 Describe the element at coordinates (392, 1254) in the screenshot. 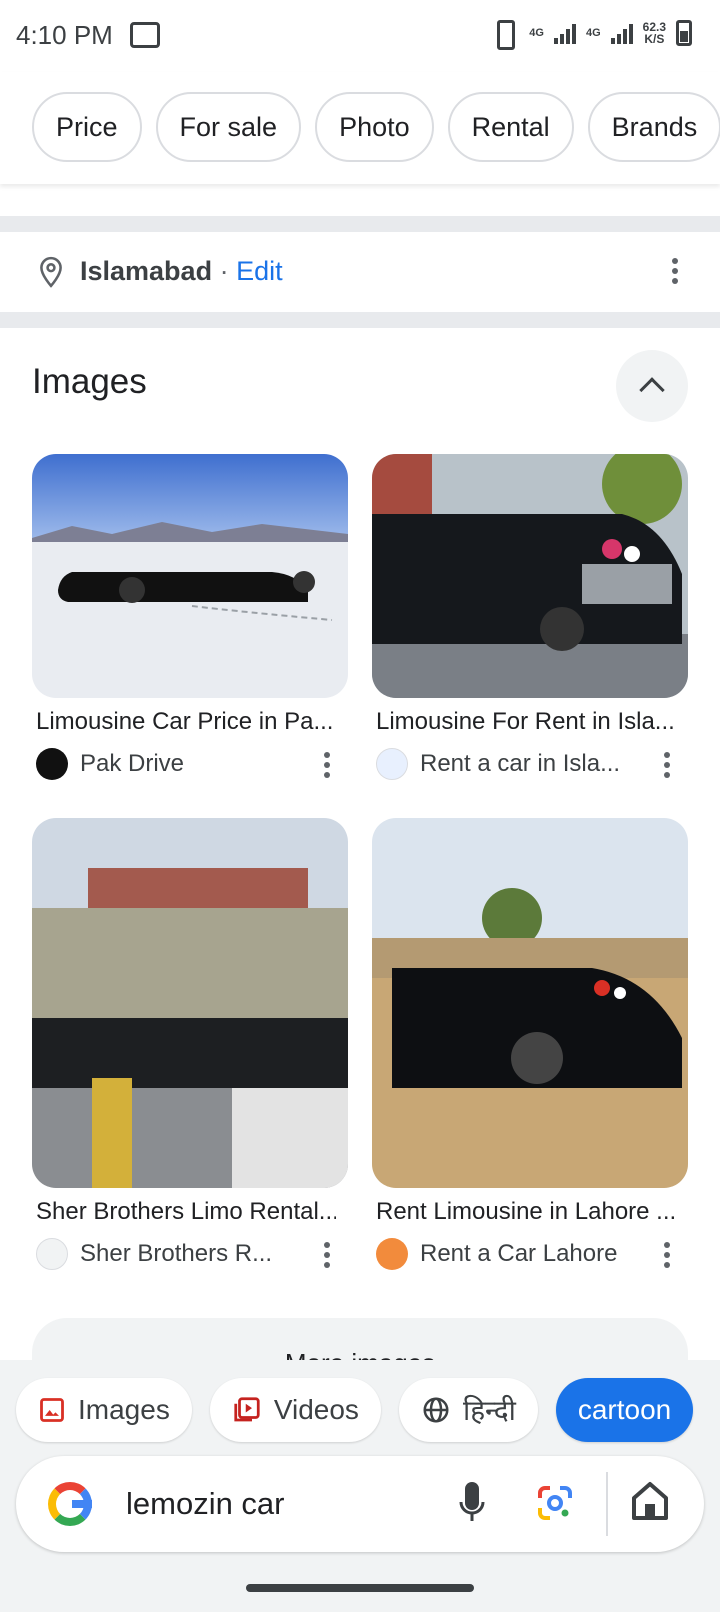

I see `rent-a-car-lahore-favicon` at that location.